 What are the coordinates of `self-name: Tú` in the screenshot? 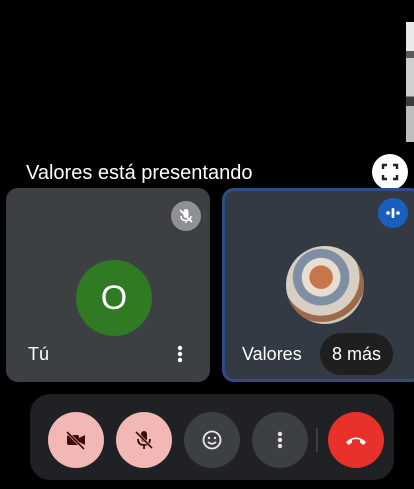 It's located at (39, 354).